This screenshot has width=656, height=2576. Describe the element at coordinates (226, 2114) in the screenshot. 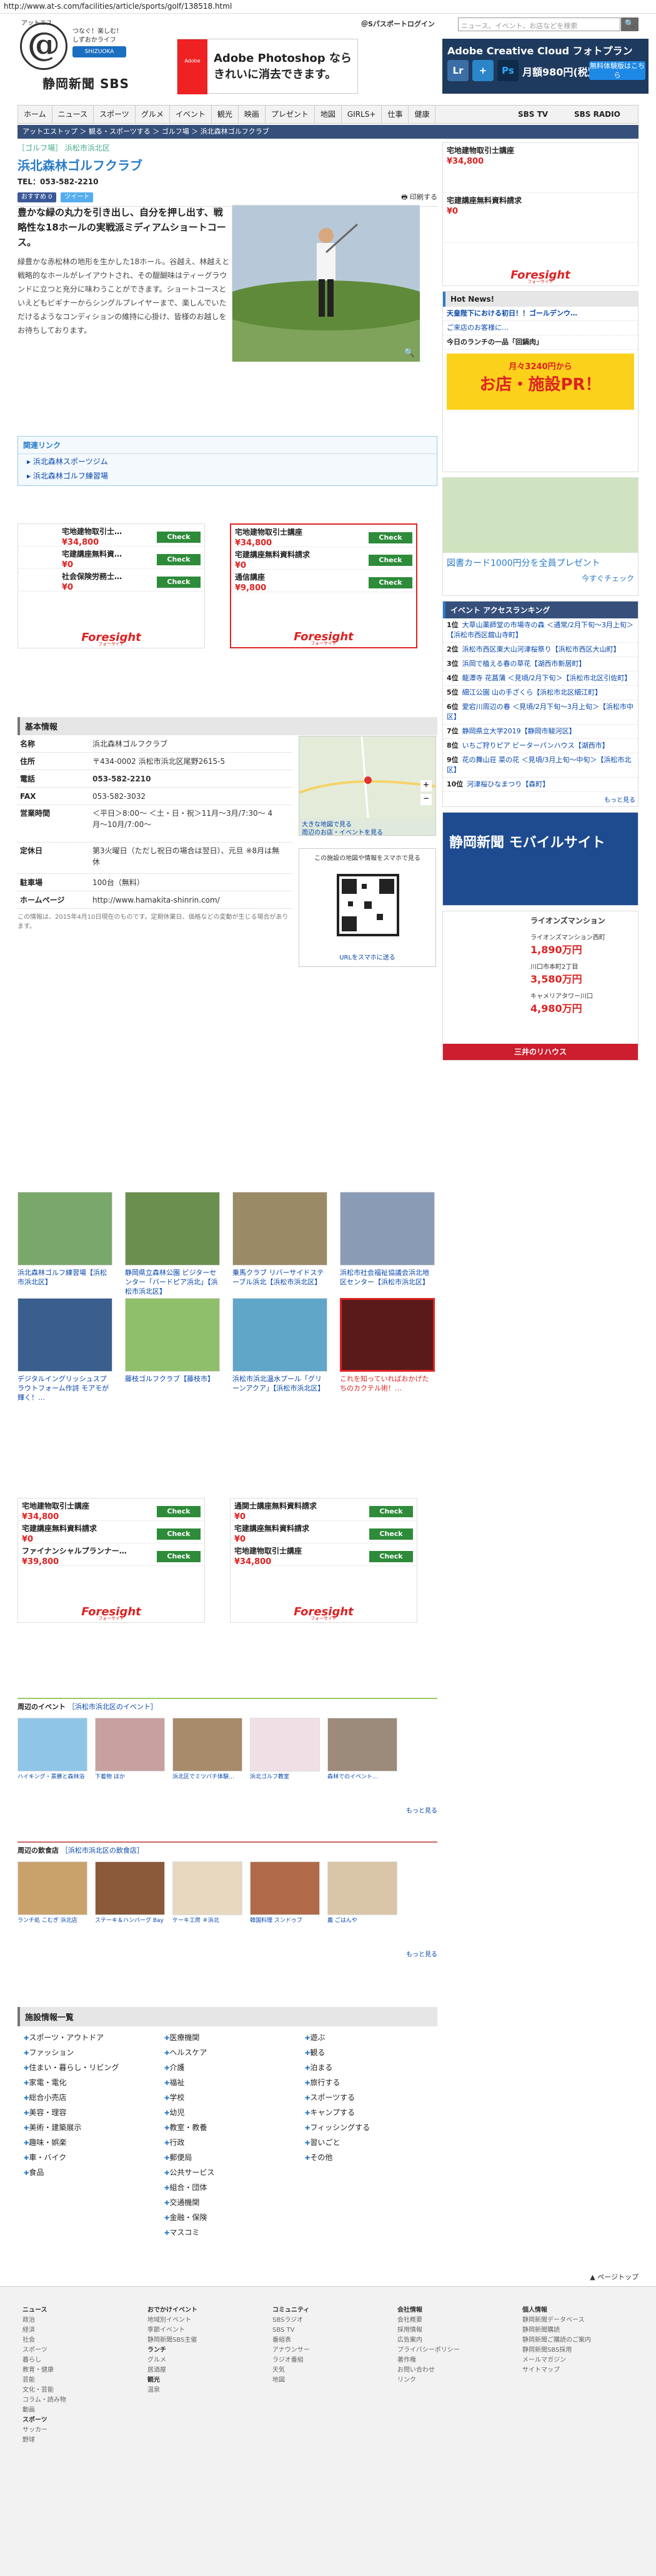

I see `category-link: 幼児` at that location.